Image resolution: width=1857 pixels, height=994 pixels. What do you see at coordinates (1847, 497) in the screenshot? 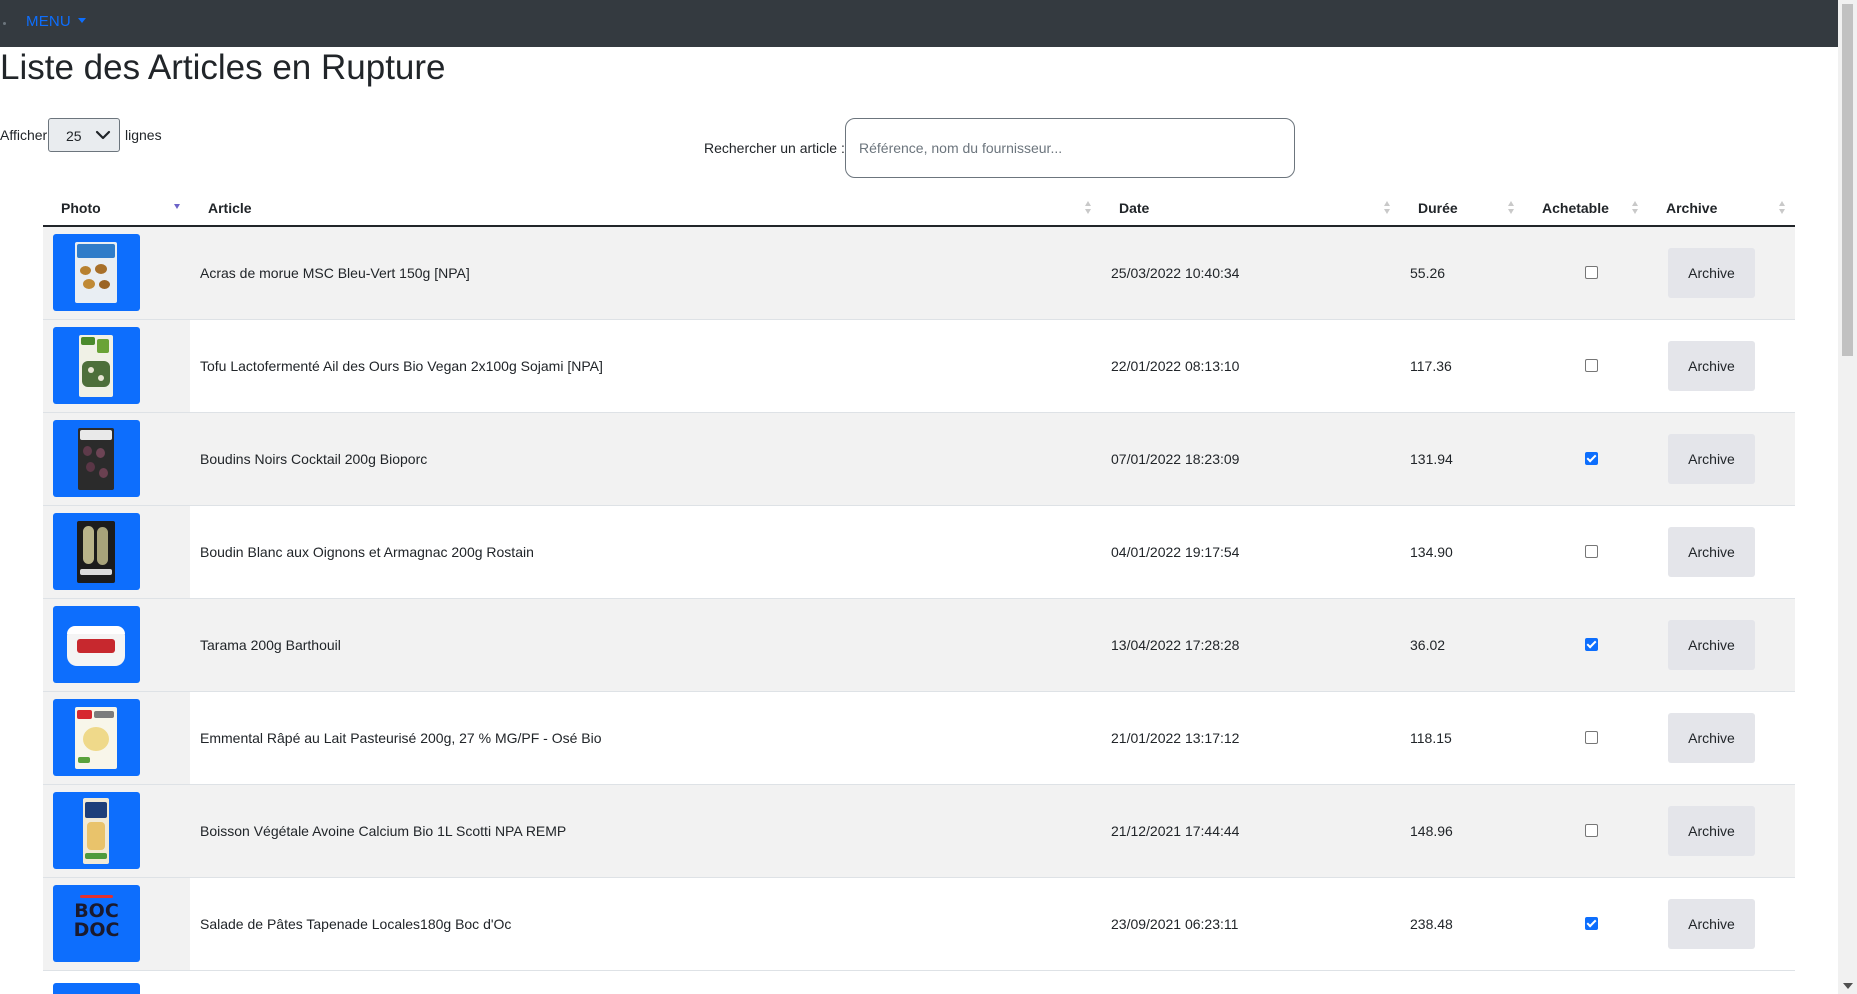
I see `page-scrollbar` at bounding box center [1847, 497].